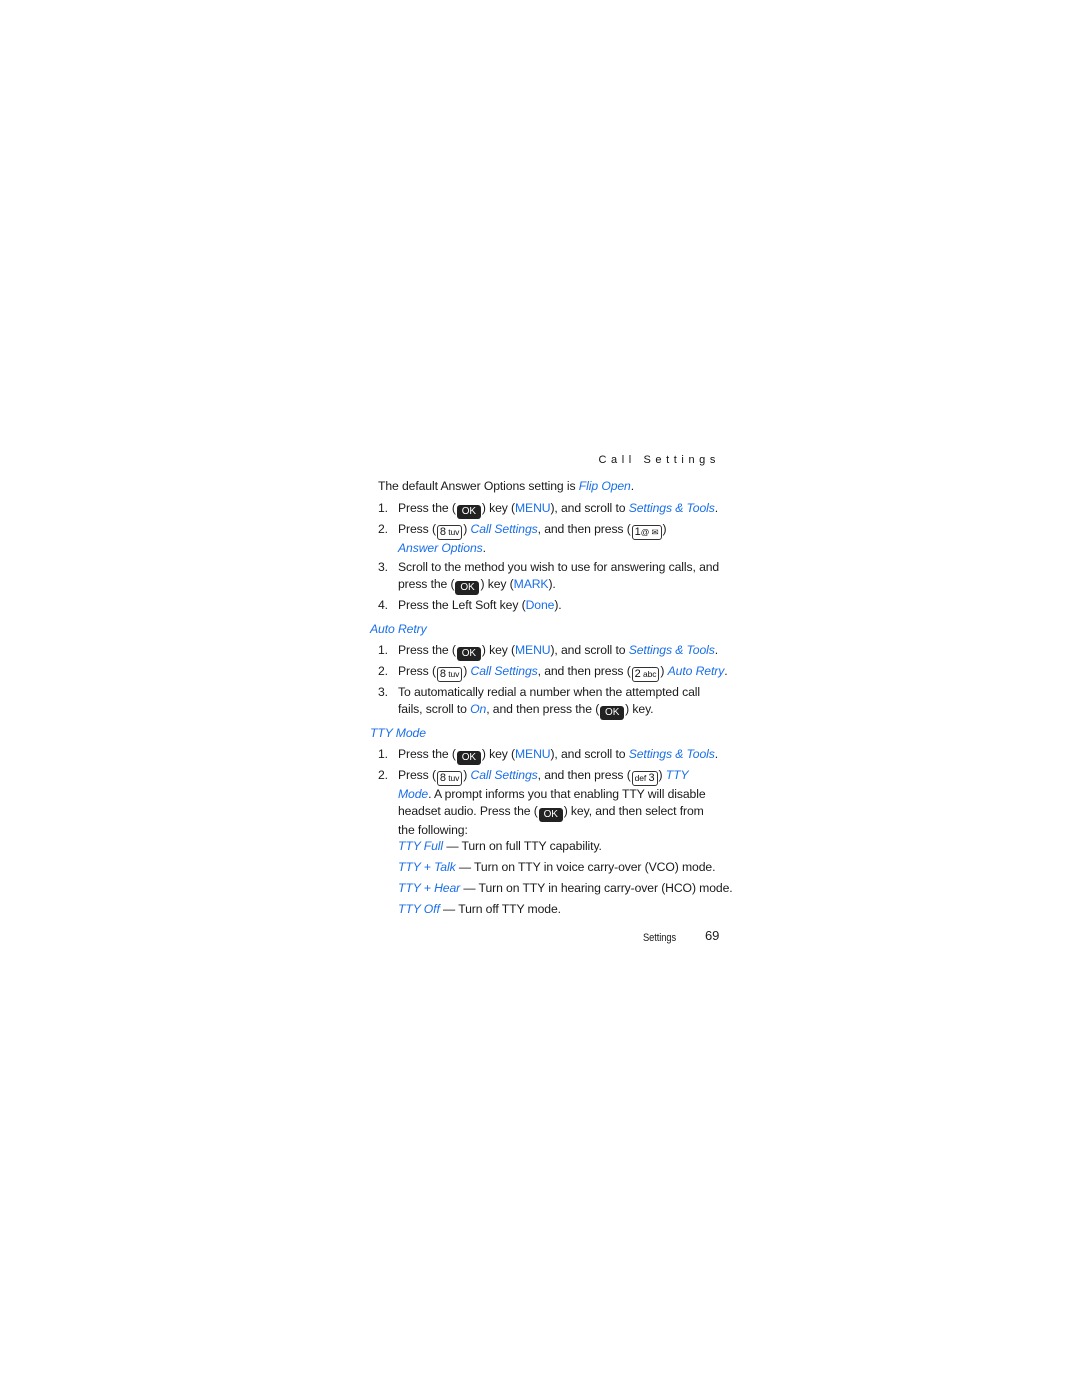  I want to click on tty-option-name: TTY + Talk, so click(427, 867).